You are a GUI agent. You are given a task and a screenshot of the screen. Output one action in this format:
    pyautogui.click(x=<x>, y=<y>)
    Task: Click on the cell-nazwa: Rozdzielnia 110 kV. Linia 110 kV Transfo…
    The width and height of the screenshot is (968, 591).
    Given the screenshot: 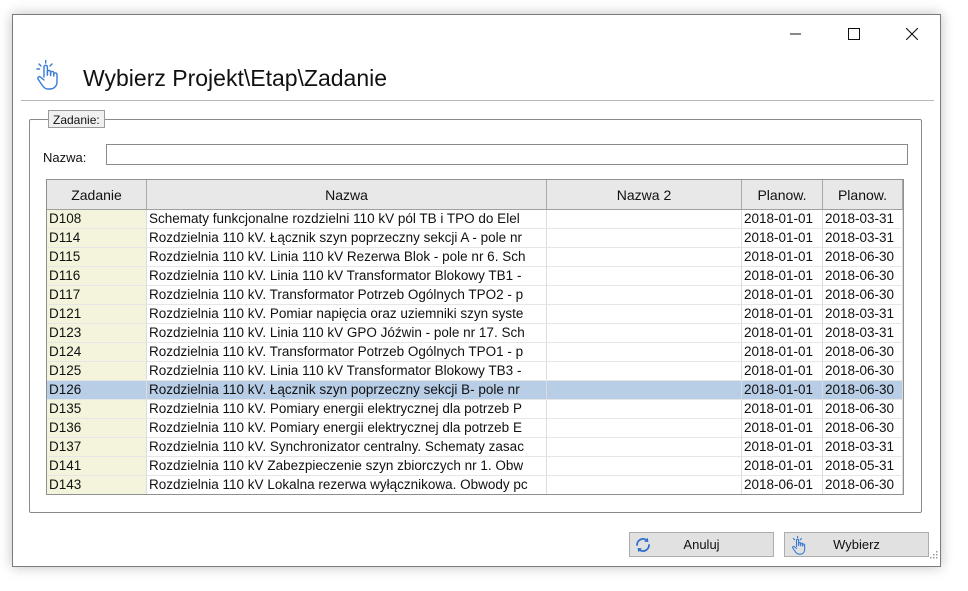 What is the action you would take?
    pyautogui.click(x=347, y=371)
    